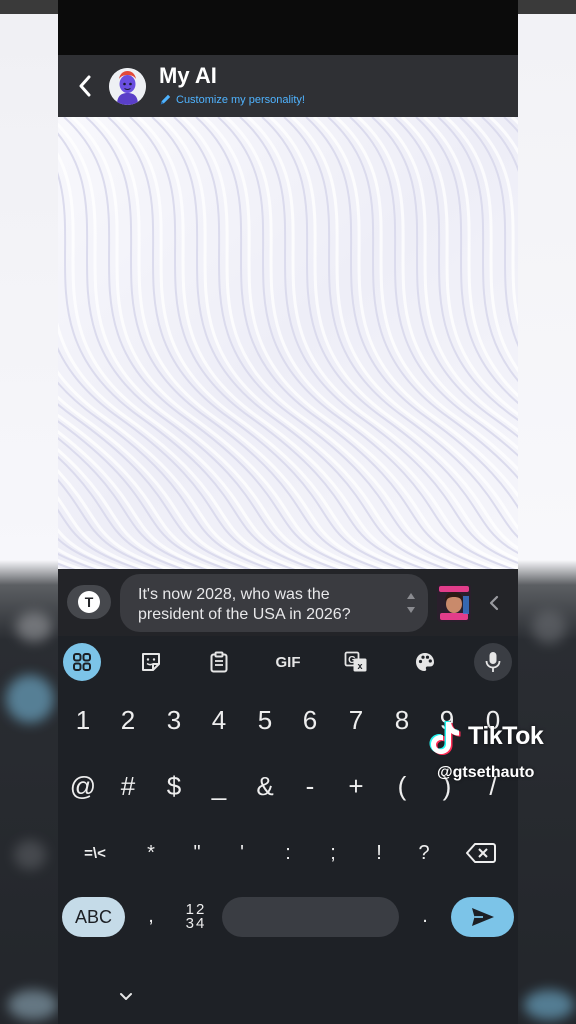 The width and height of the screenshot is (576, 1024). What do you see at coordinates (93, 917) in the screenshot?
I see `abc-key: ABC` at bounding box center [93, 917].